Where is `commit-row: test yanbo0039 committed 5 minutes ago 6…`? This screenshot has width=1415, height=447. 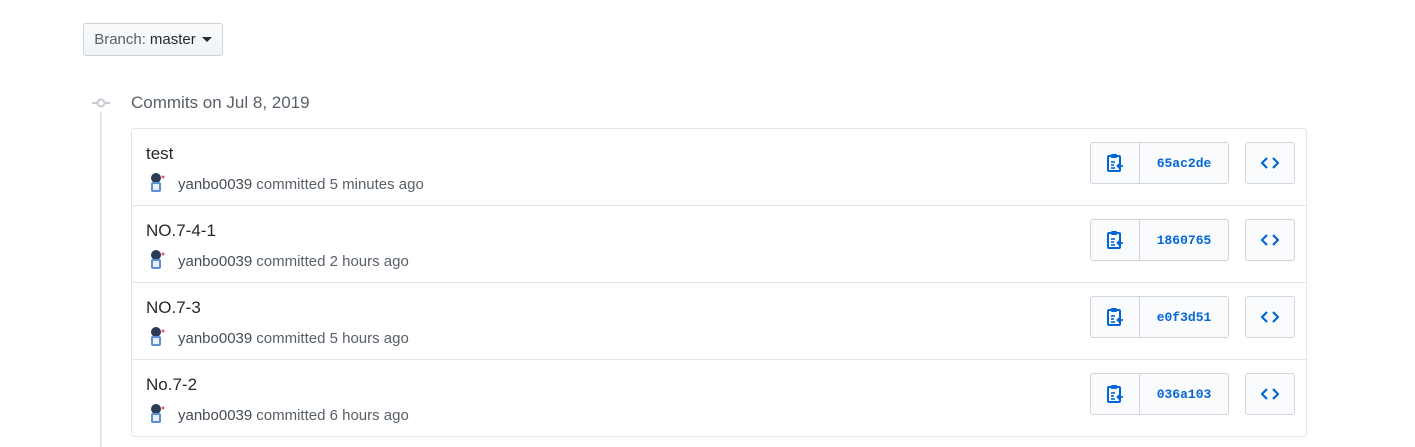
commit-row: test yanbo0039 committed 5 minutes ago 6… is located at coordinates (719, 167).